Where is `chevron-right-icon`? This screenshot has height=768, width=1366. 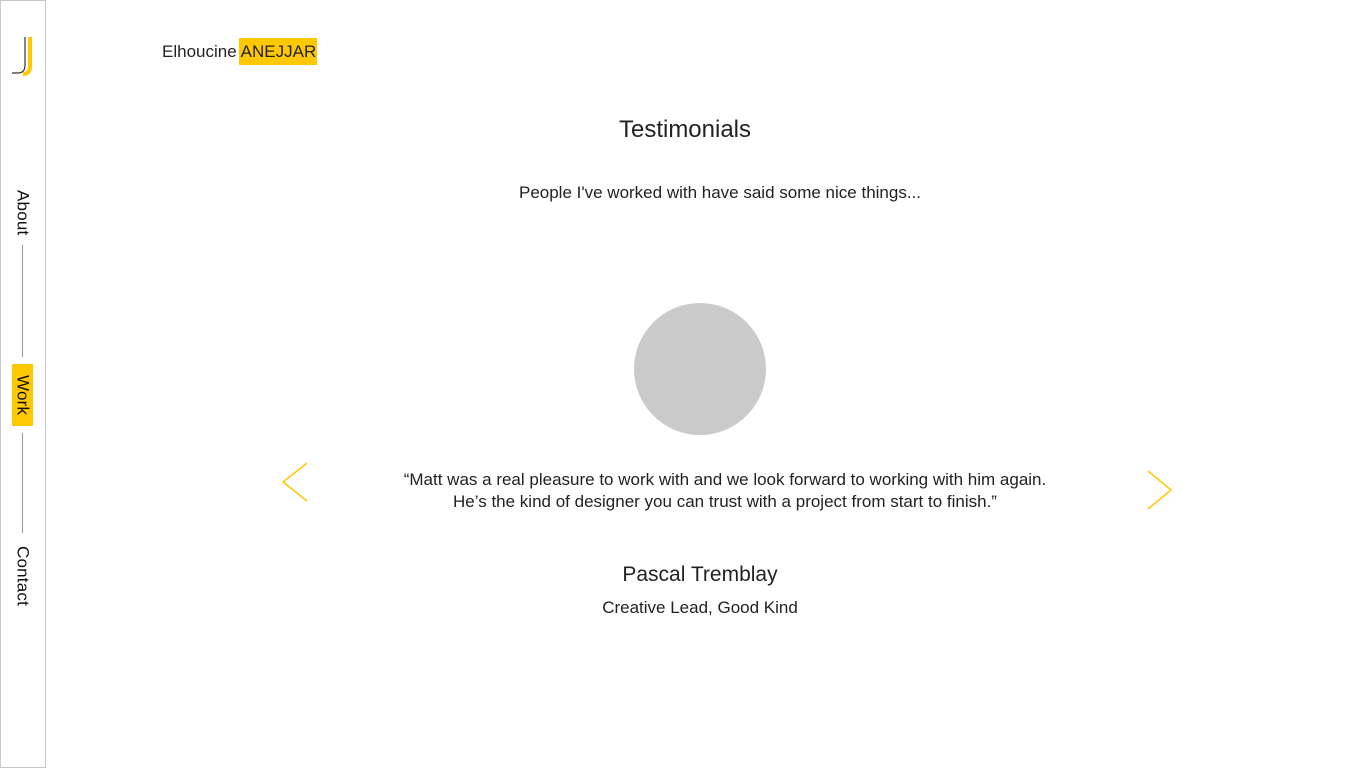 chevron-right-icon is located at coordinates (1160, 490).